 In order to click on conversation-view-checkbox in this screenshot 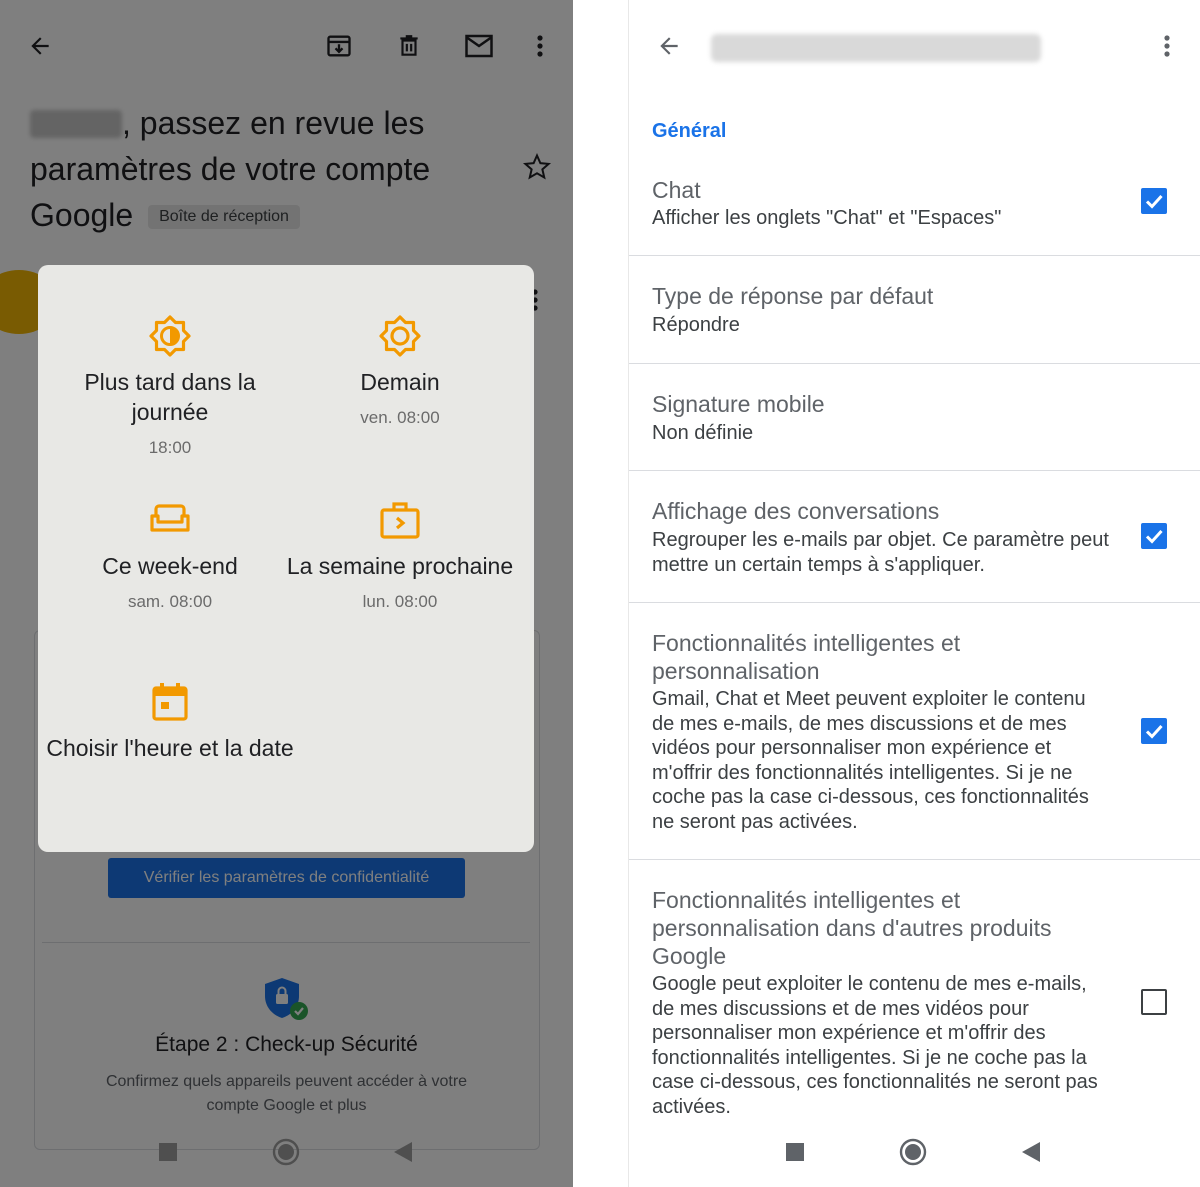, I will do `click(1154, 536)`.